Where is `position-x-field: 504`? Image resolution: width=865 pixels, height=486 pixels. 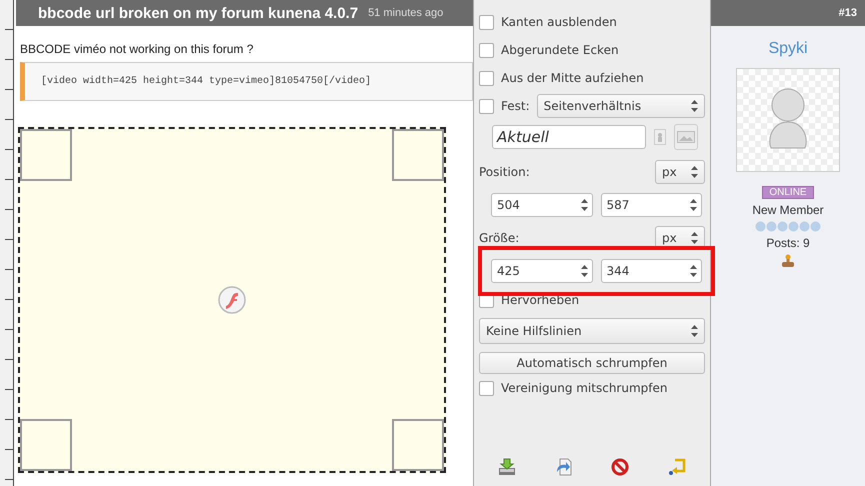 position-x-field: 504 is located at coordinates (541, 205).